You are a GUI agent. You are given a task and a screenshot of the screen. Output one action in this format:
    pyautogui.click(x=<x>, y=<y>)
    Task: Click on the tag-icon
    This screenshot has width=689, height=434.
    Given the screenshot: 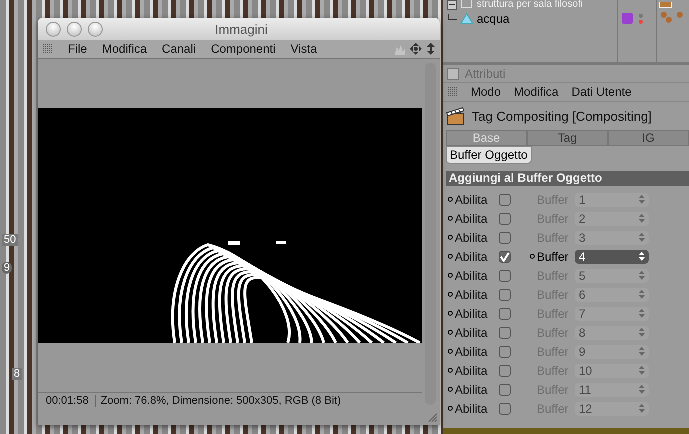 What is the action you would take?
    pyautogui.click(x=628, y=18)
    